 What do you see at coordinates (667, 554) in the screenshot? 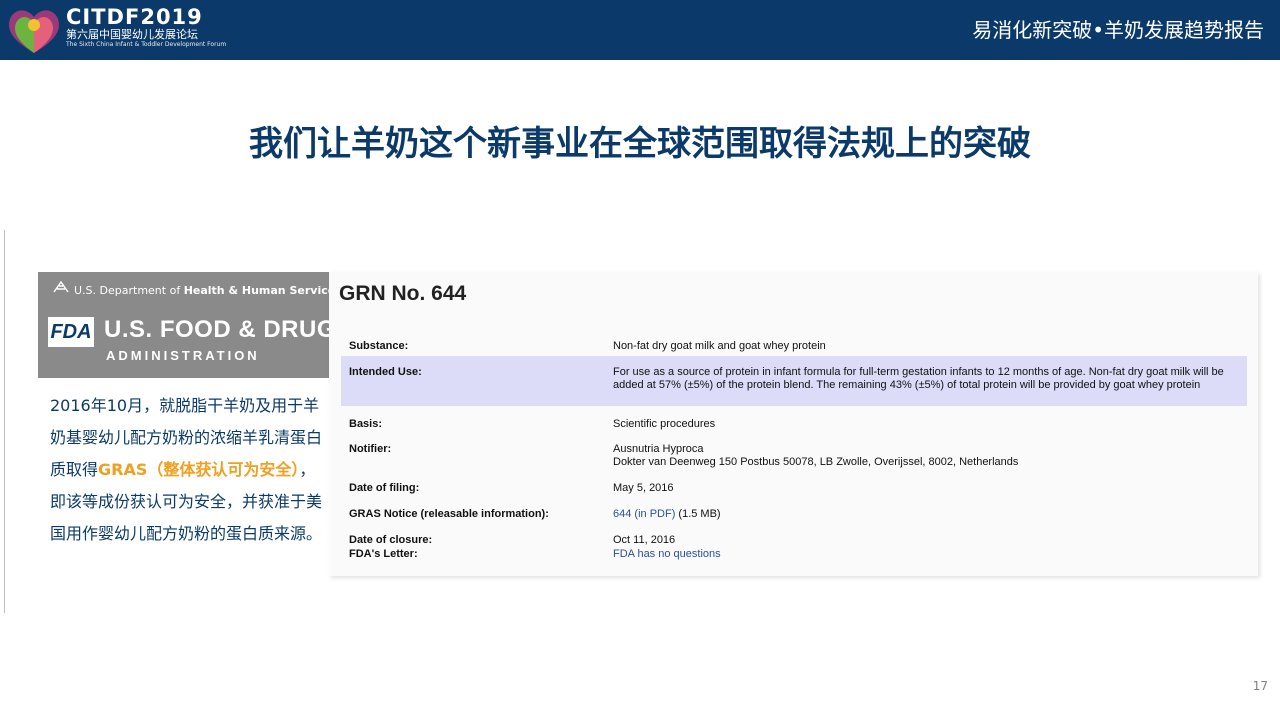
I see `fda-letter-link: FDA has no questions` at bounding box center [667, 554].